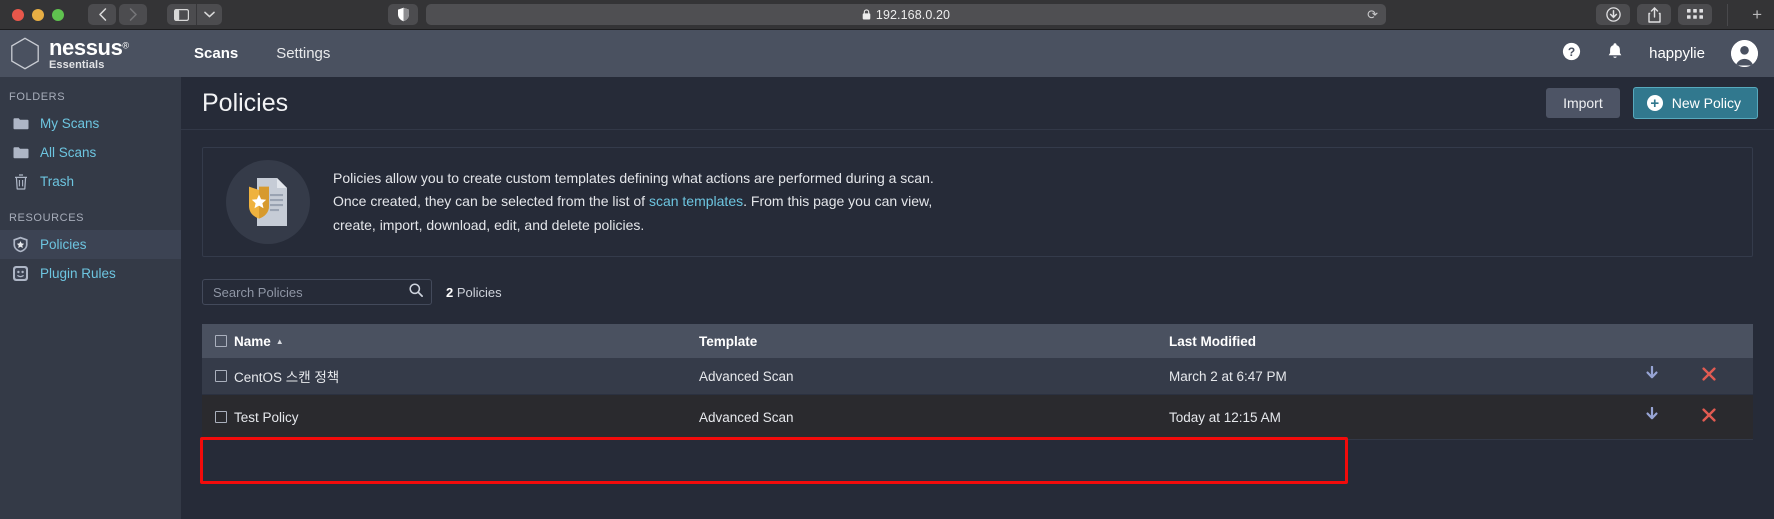  Describe the element at coordinates (18, 14) in the screenshot. I see `close-window-button` at that location.